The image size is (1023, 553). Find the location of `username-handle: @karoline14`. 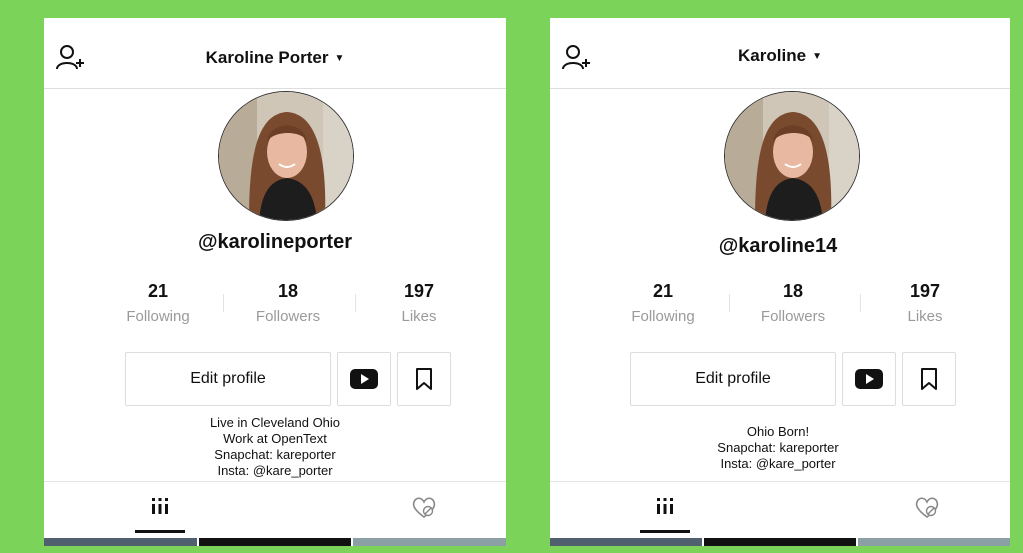

username-handle: @karoline14 is located at coordinates (778, 246).